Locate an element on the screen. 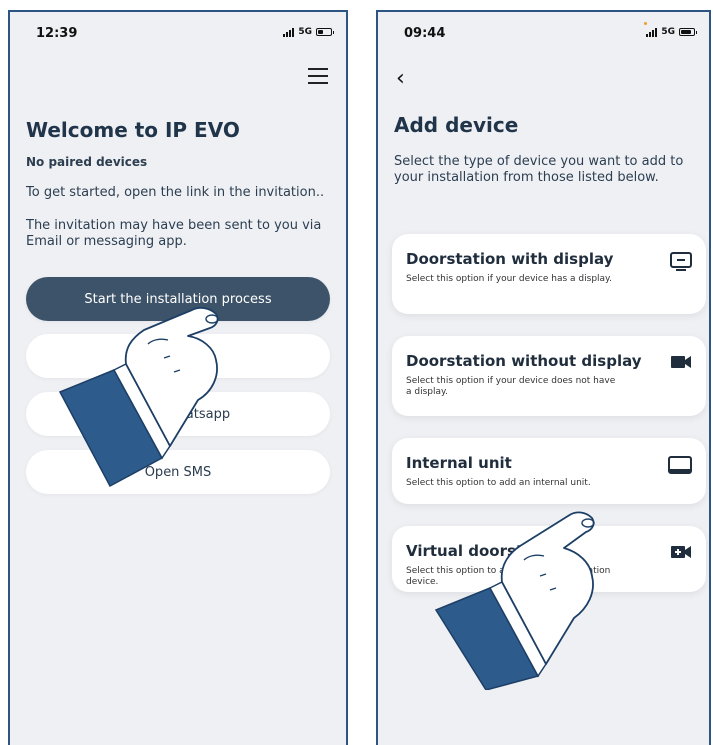 The width and height of the screenshot is (713, 745). hamburger-menu-icon is located at coordinates (318, 78).